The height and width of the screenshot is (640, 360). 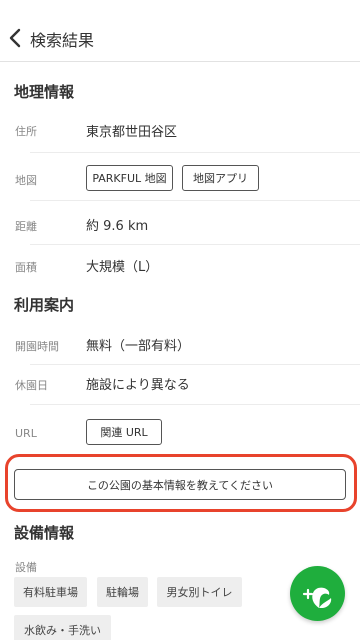 What do you see at coordinates (180, 484) in the screenshot?
I see `teach-park-info-button: この公園の基本情報を教えてください` at bounding box center [180, 484].